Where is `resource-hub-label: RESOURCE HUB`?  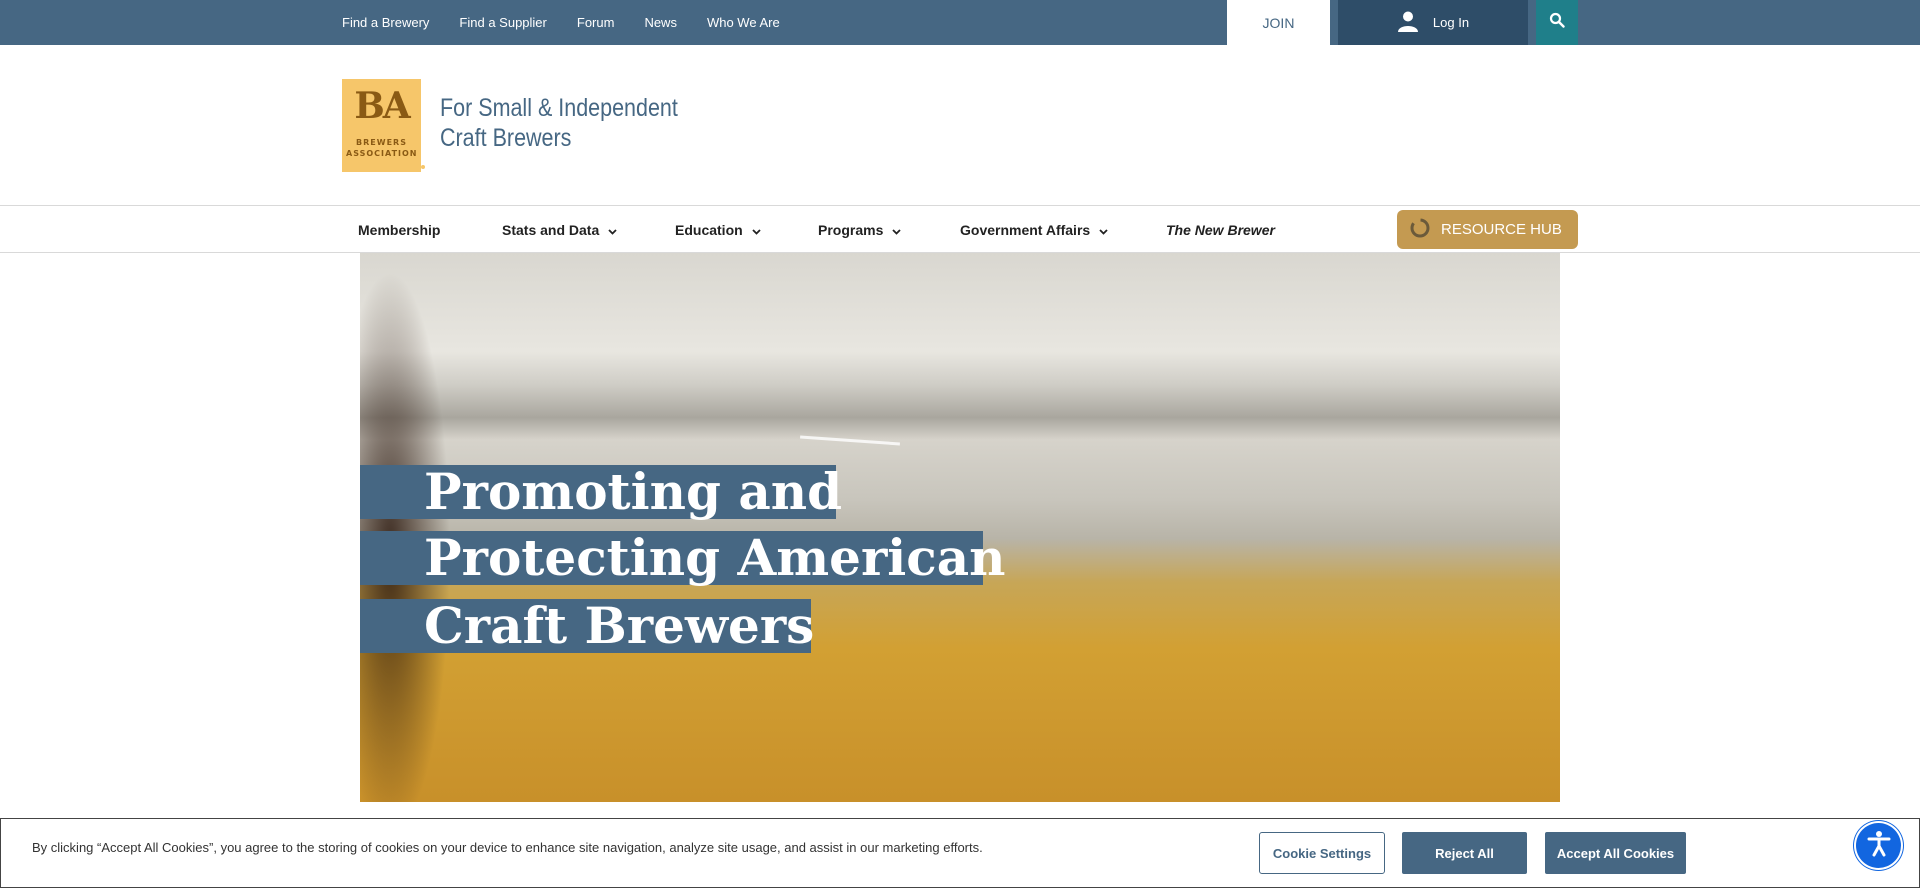 resource-hub-label: RESOURCE HUB is located at coordinates (1501, 229).